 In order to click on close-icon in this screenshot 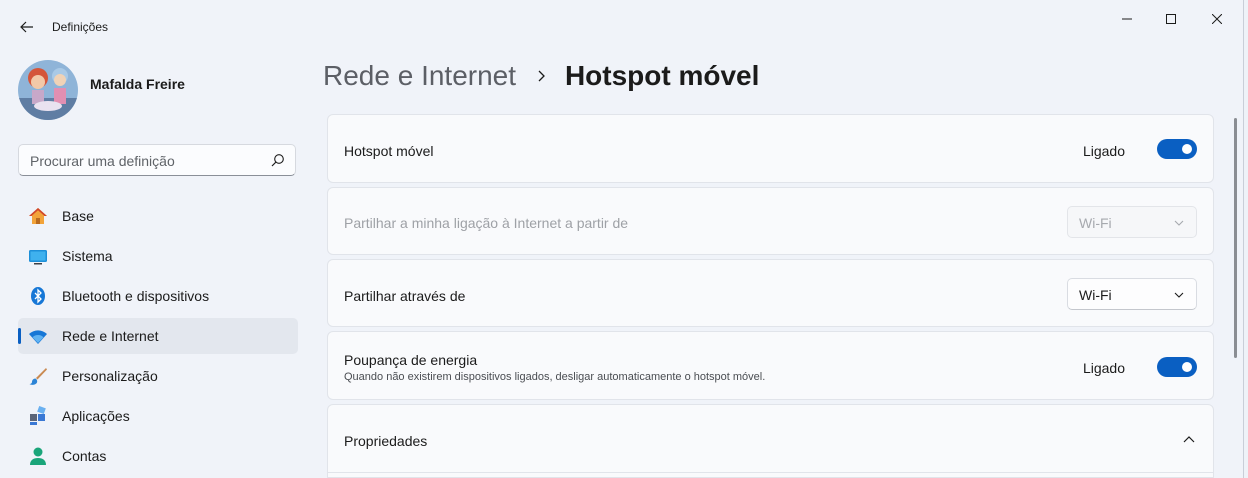, I will do `click(1217, 19)`.